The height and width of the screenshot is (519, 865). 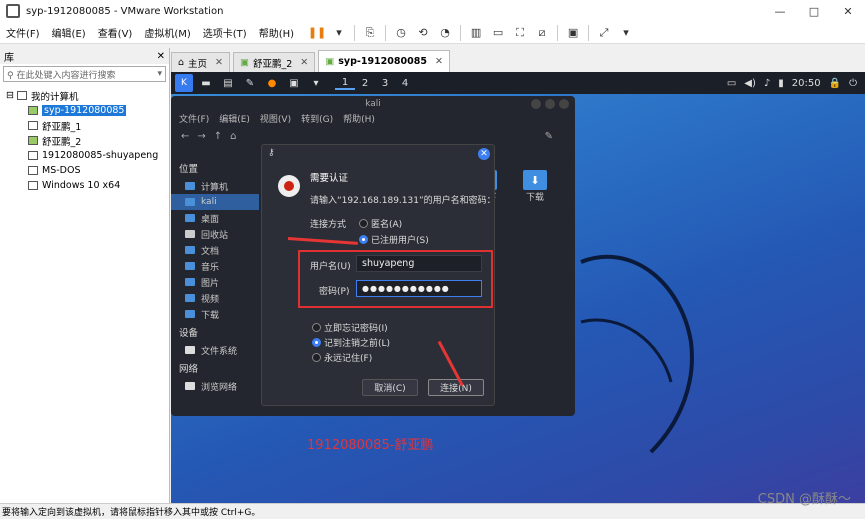 I want to click on minimize-button: —, so click(x=780, y=11).